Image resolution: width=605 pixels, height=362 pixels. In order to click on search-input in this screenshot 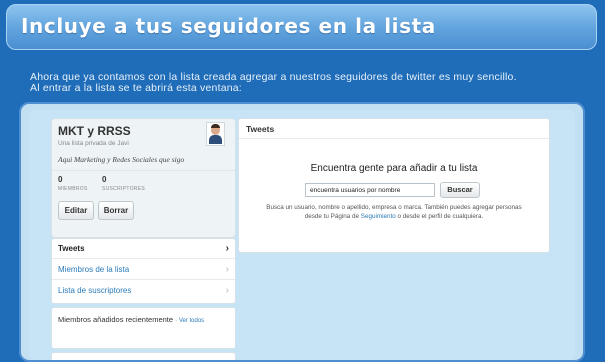, I will do `click(370, 190)`.